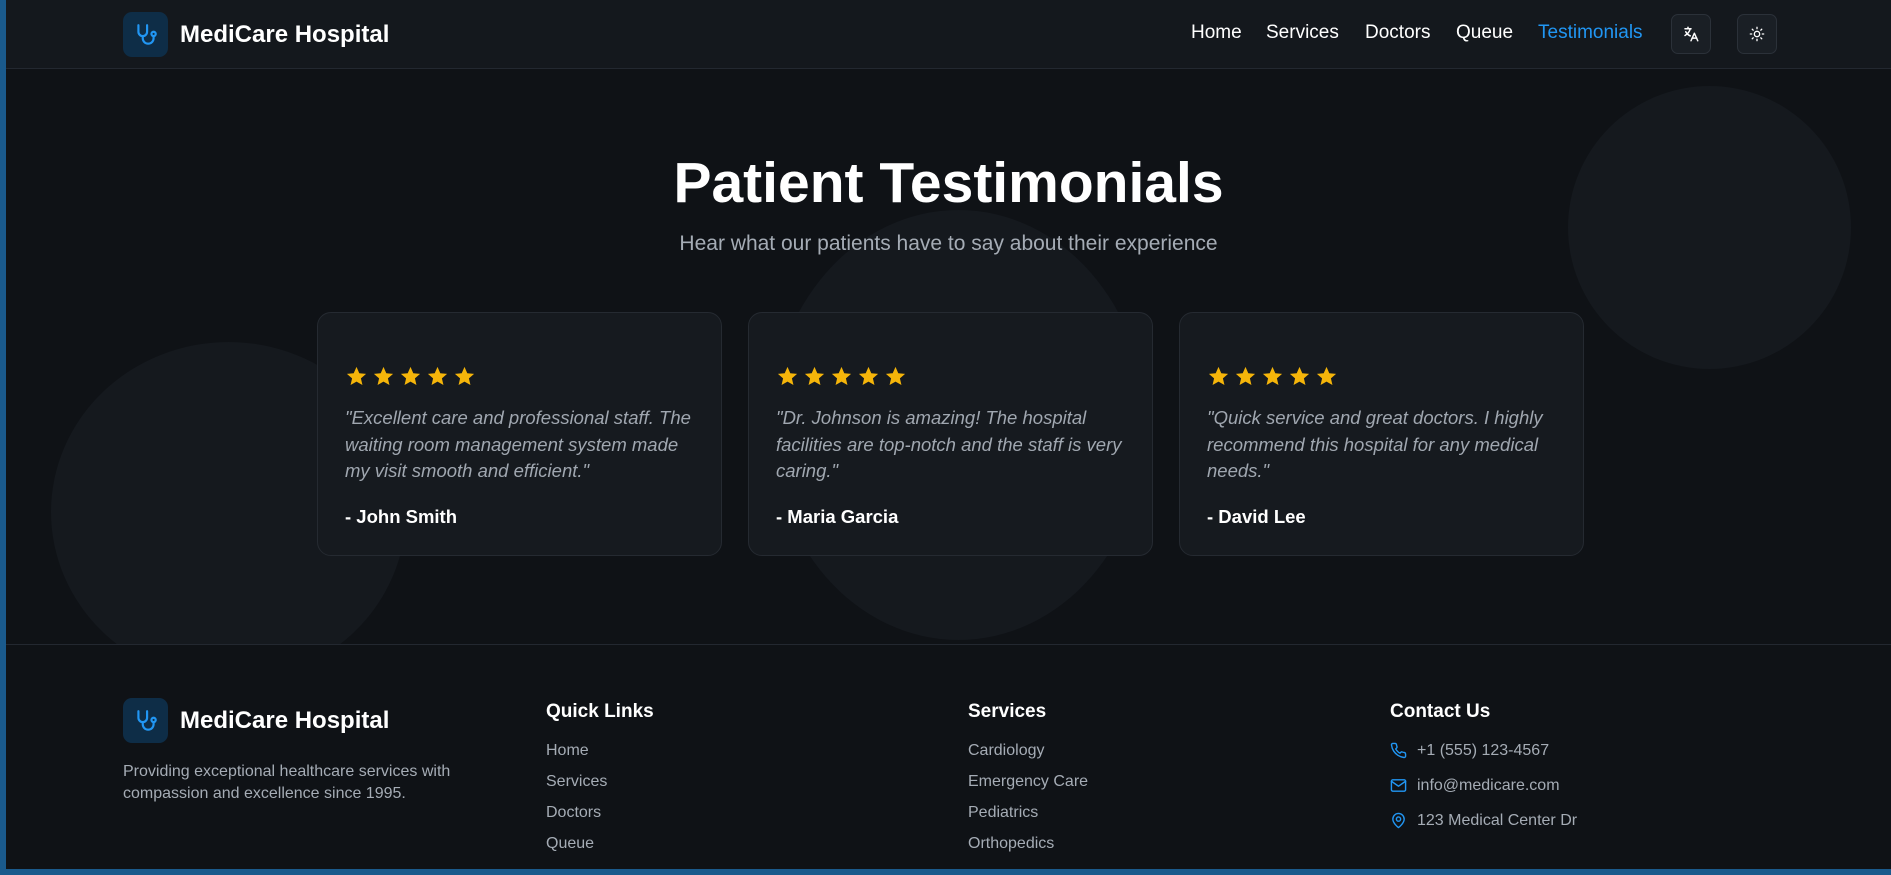  Describe the element at coordinates (1709, 227) in the screenshot. I see `decorative-circle` at that location.